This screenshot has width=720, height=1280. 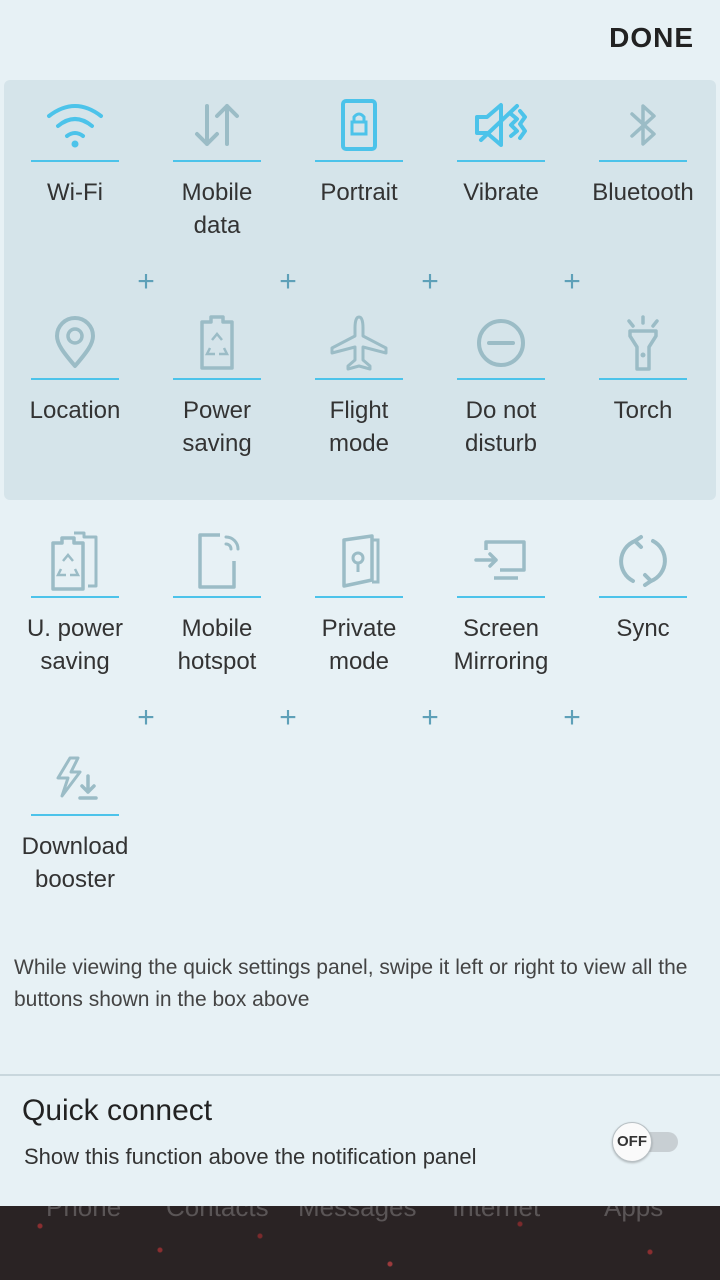 What do you see at coordinates (217, 166) in the screenshot?
I see `tile-mobile-data: Mobile data` at bounding box center [217, 166].